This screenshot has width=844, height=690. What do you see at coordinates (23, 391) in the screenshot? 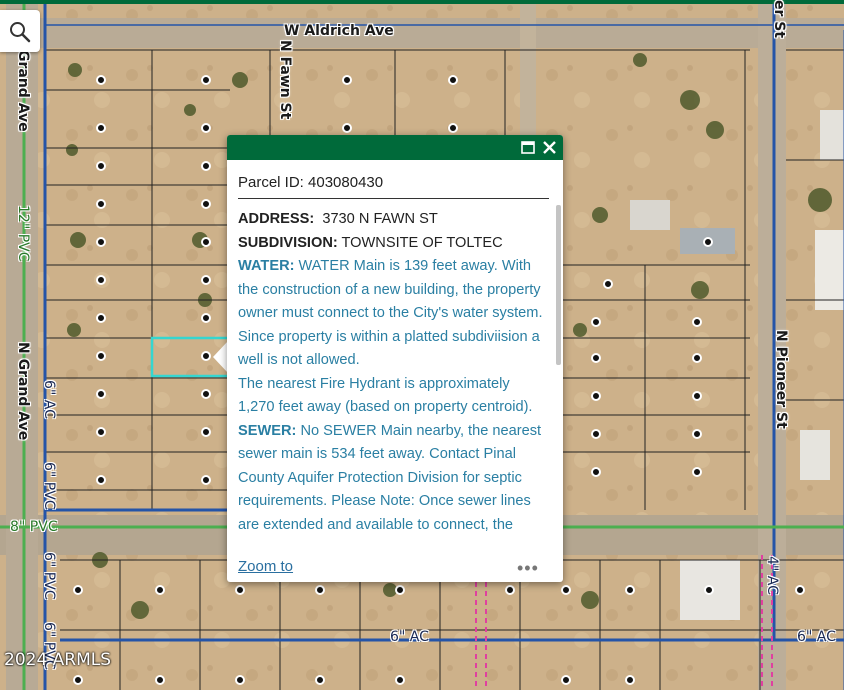
I see `road-label-grand-mid: N Grand Ave` at bounding box center [23, 391].